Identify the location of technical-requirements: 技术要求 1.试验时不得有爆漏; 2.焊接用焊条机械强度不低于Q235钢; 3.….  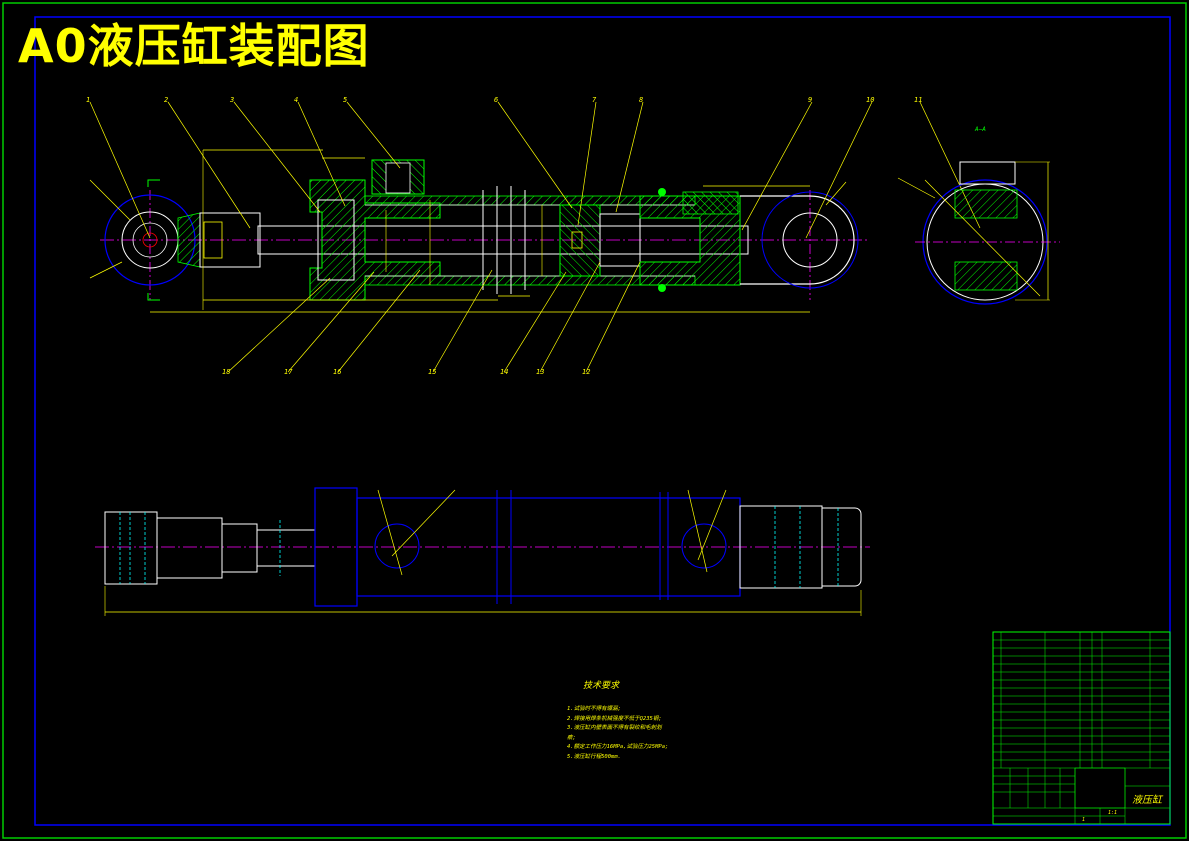
(617, 720).